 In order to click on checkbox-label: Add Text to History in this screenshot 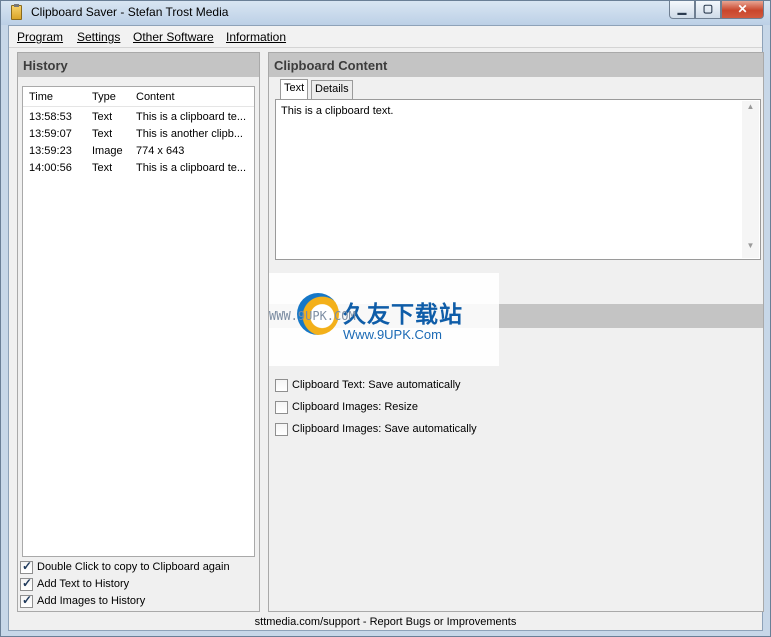, I will do `click(83, 584)`.